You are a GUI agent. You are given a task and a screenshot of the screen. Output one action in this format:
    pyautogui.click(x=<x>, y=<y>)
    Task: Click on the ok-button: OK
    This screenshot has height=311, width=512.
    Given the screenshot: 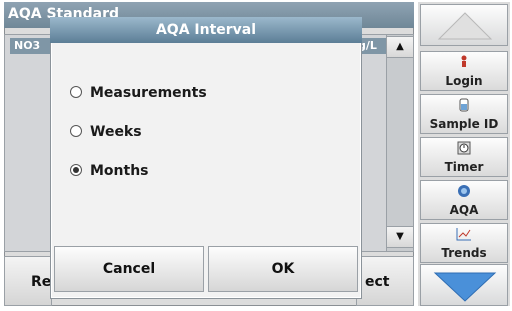 What is the action you would take?
    pyautogui.click(x=283, y=269)
    